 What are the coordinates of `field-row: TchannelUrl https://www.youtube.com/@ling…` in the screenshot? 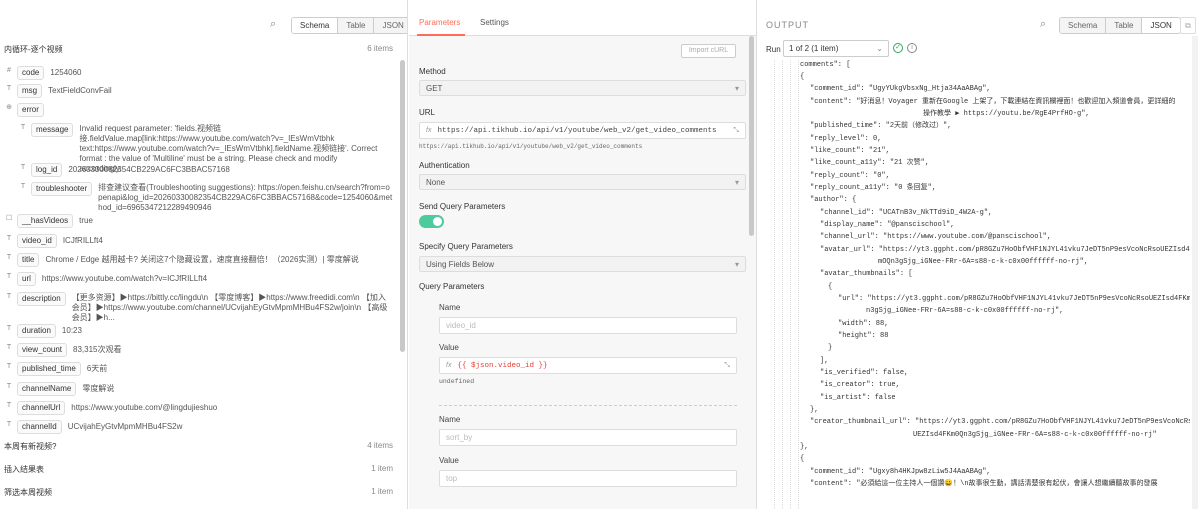 It's located at (110, 408).